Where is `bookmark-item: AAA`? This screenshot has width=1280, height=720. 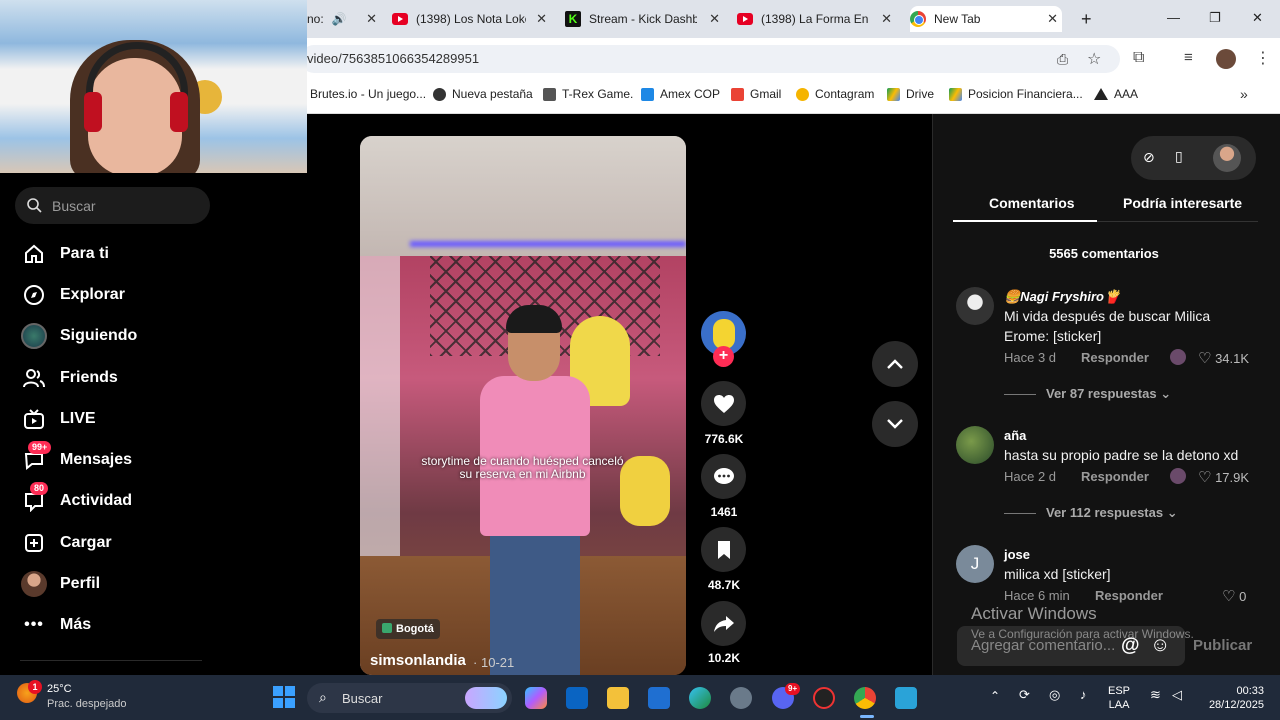
bookmark-item: AAA is located at coordinates (1116, 94).